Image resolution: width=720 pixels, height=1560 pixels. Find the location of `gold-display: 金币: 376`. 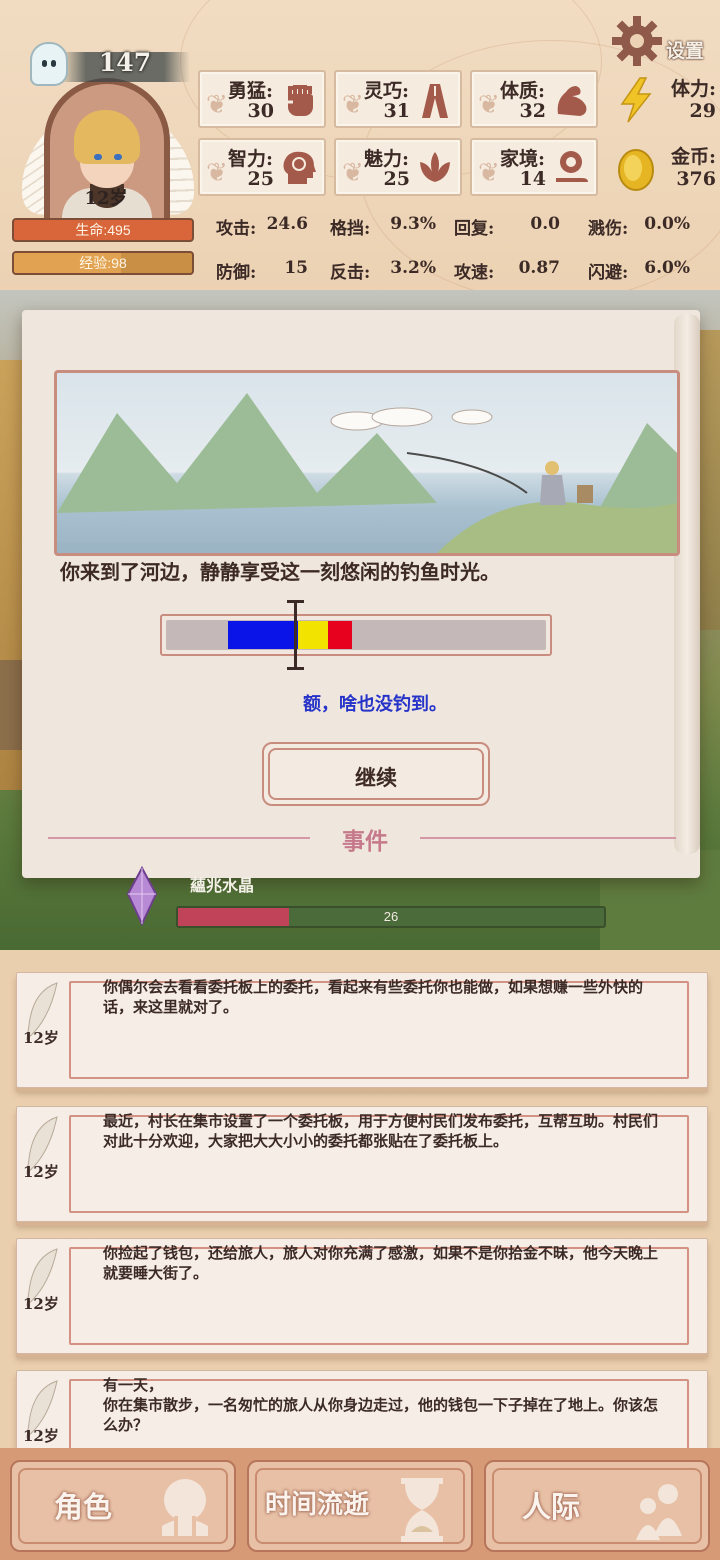

gold-display: 金币: 376 is located at coordinates (665, 167).